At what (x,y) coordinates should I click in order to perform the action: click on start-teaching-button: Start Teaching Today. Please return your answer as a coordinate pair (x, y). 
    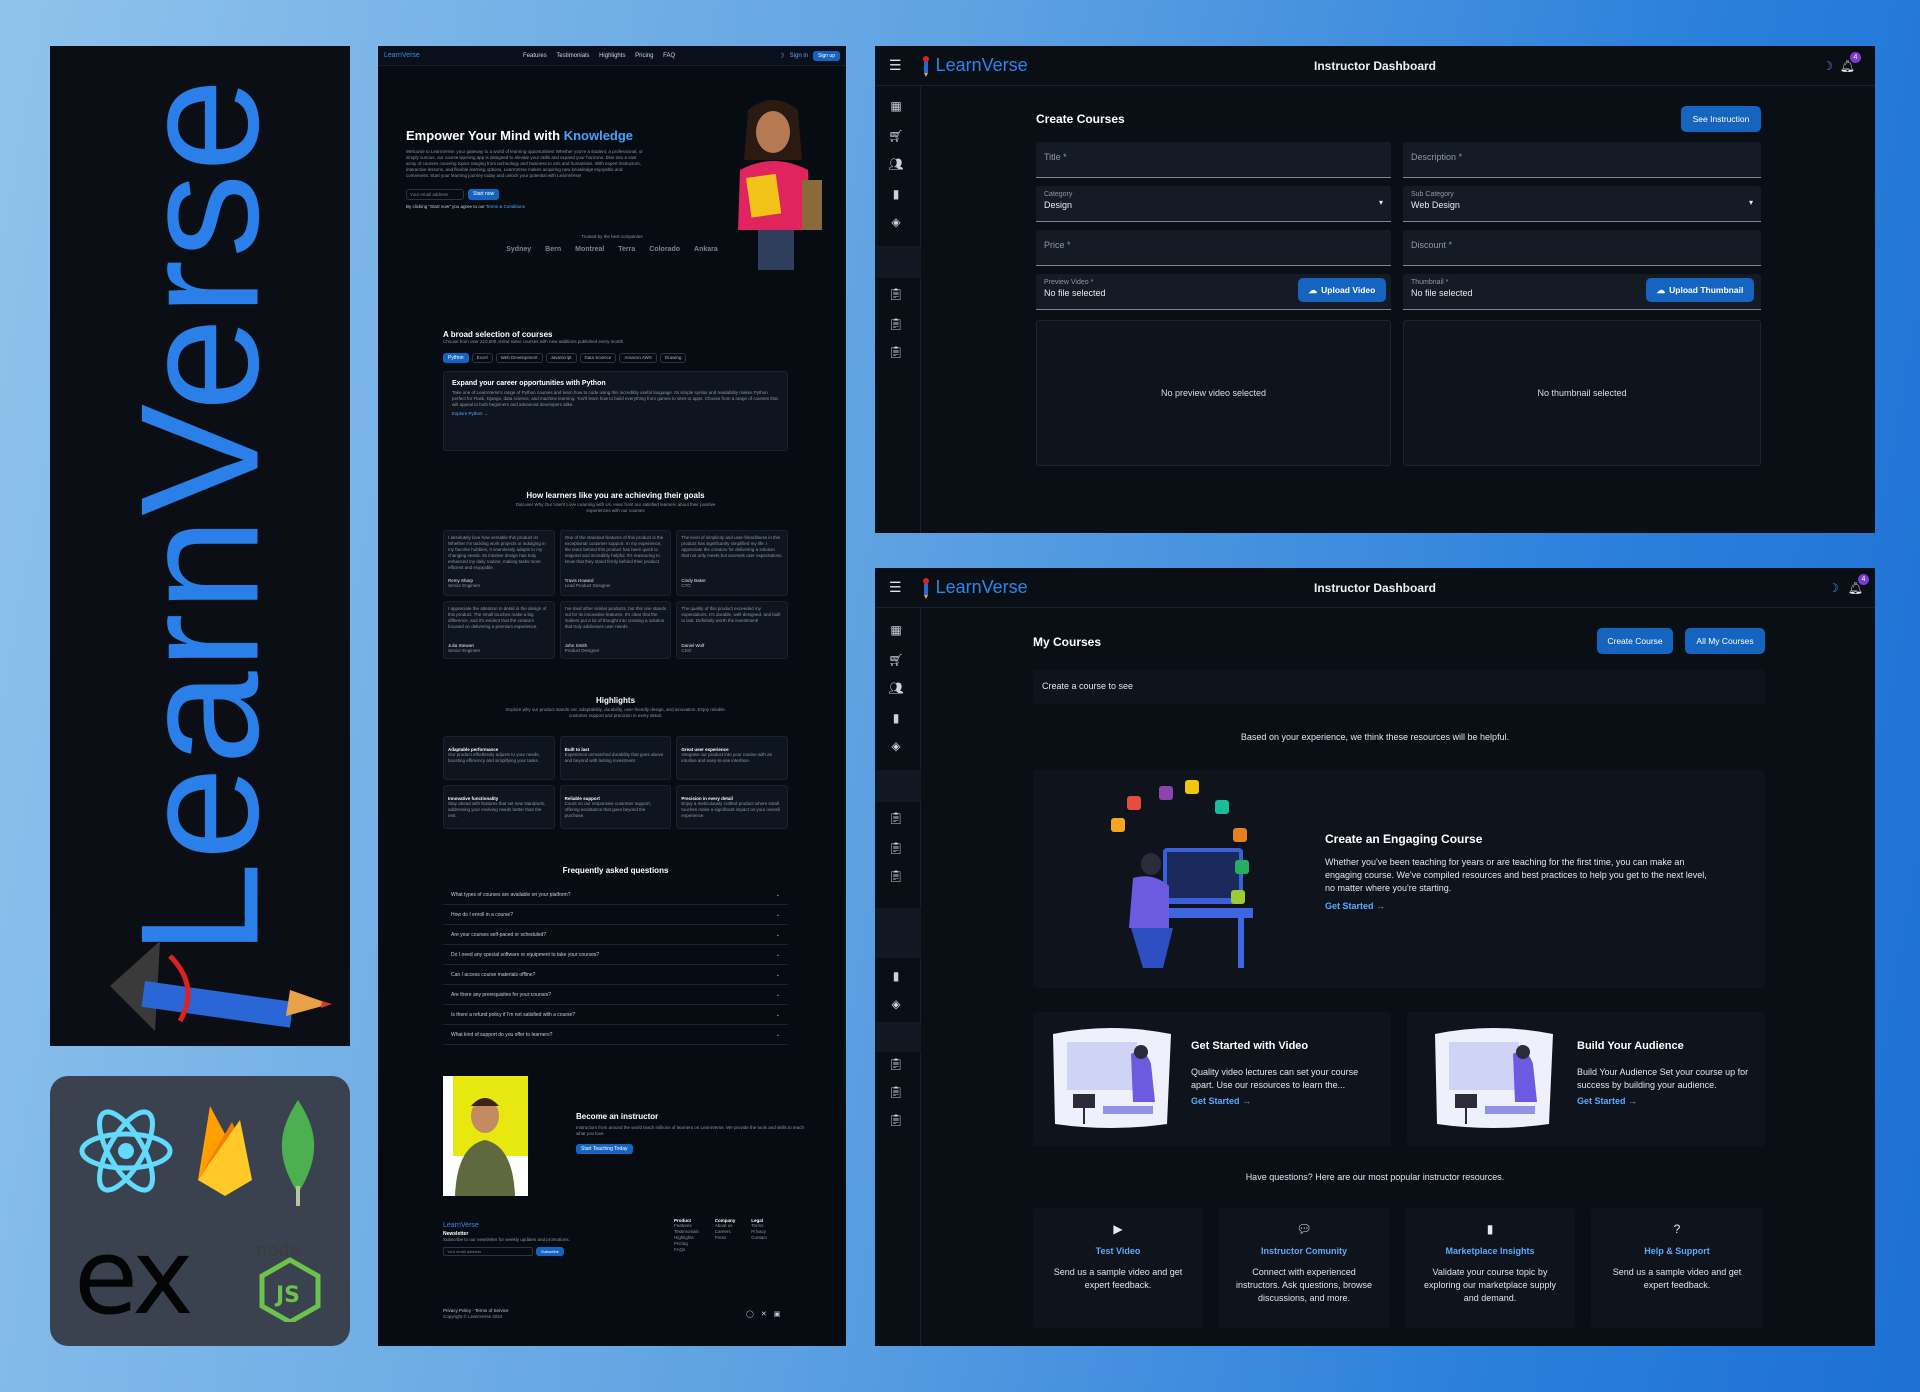
    Looking at the image, I should click on (604, 1149).